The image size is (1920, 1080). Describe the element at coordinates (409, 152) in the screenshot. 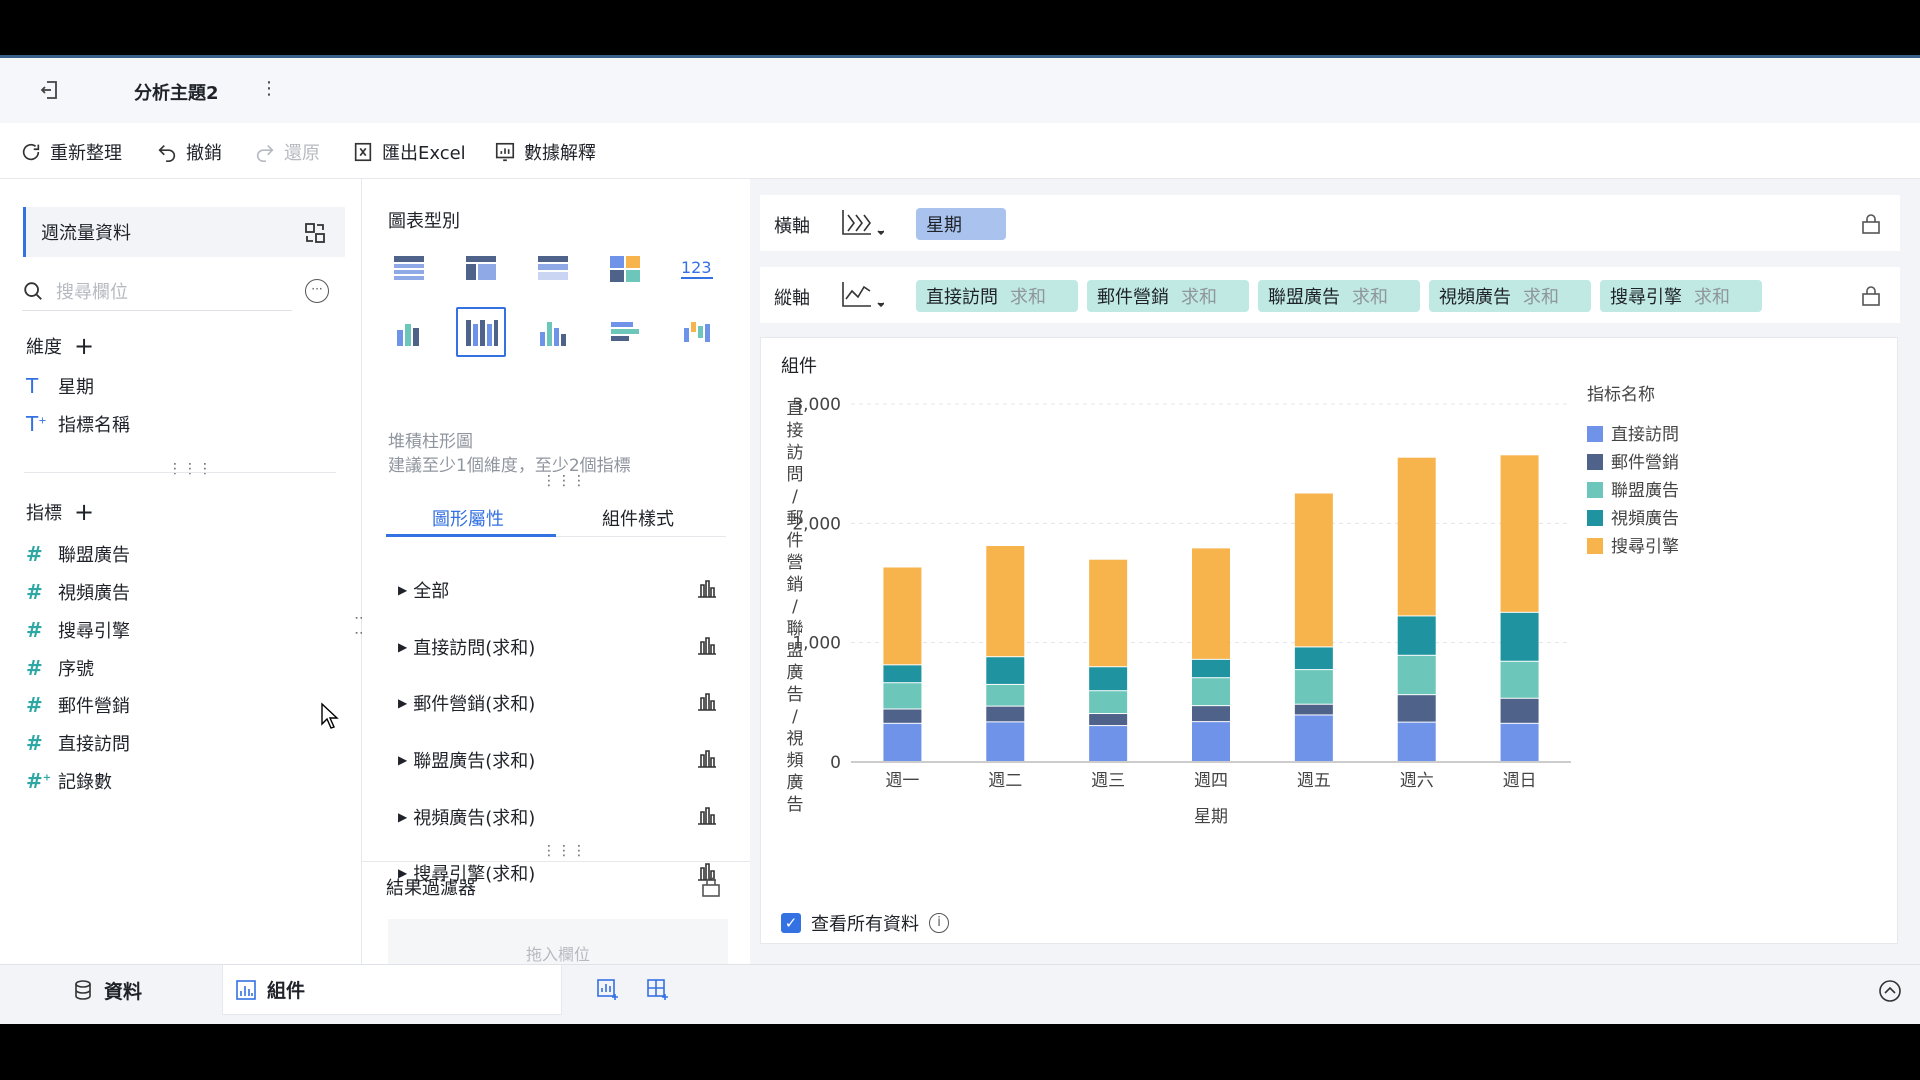

I see `export-excel-button: 匯出Excel` at that location.